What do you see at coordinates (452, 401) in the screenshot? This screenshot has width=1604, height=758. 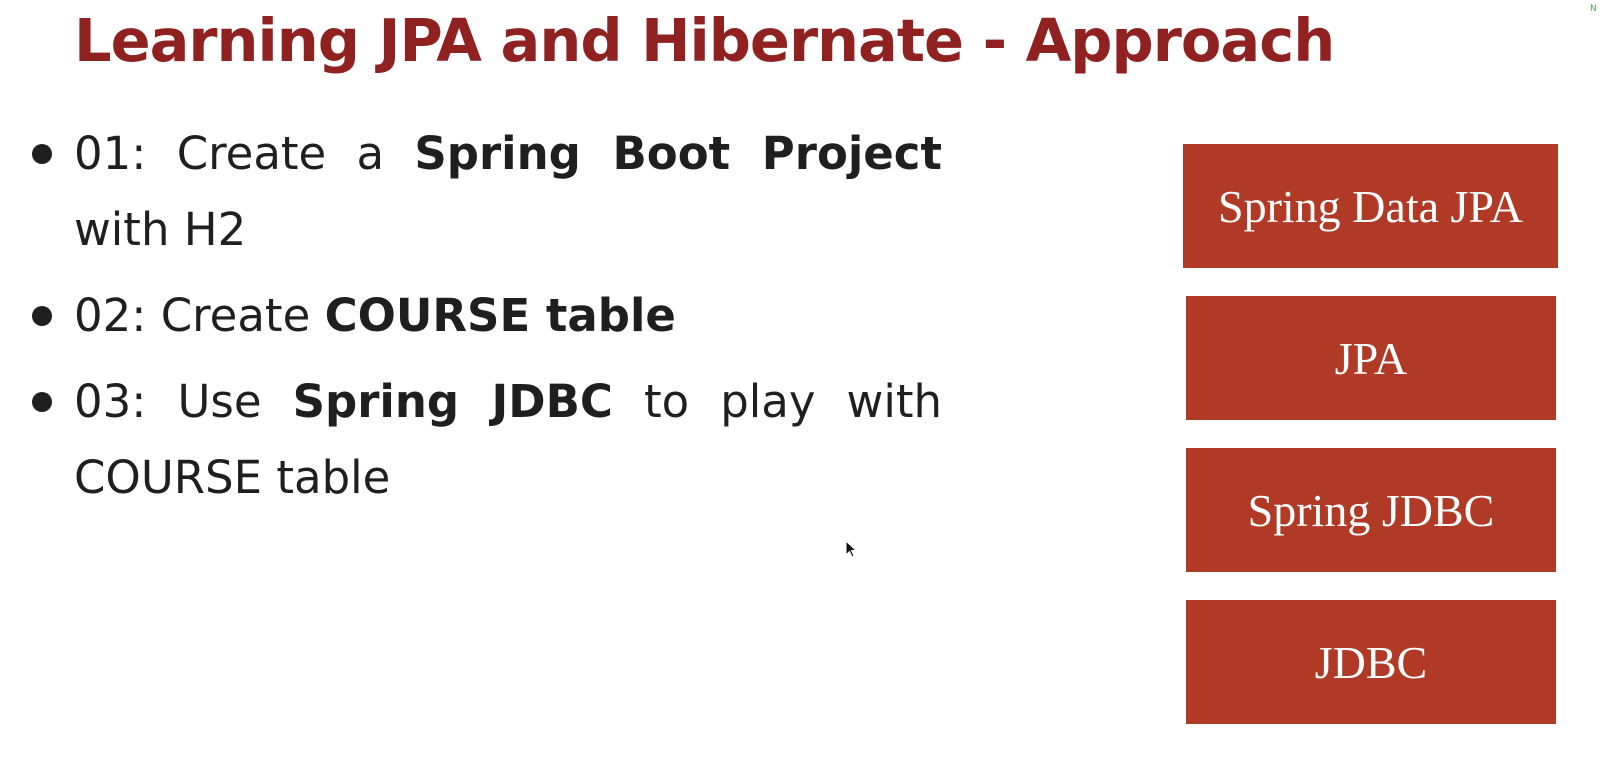 I see `bullet-3-bold: Spring JDBC` at bounding box center [452, 401].